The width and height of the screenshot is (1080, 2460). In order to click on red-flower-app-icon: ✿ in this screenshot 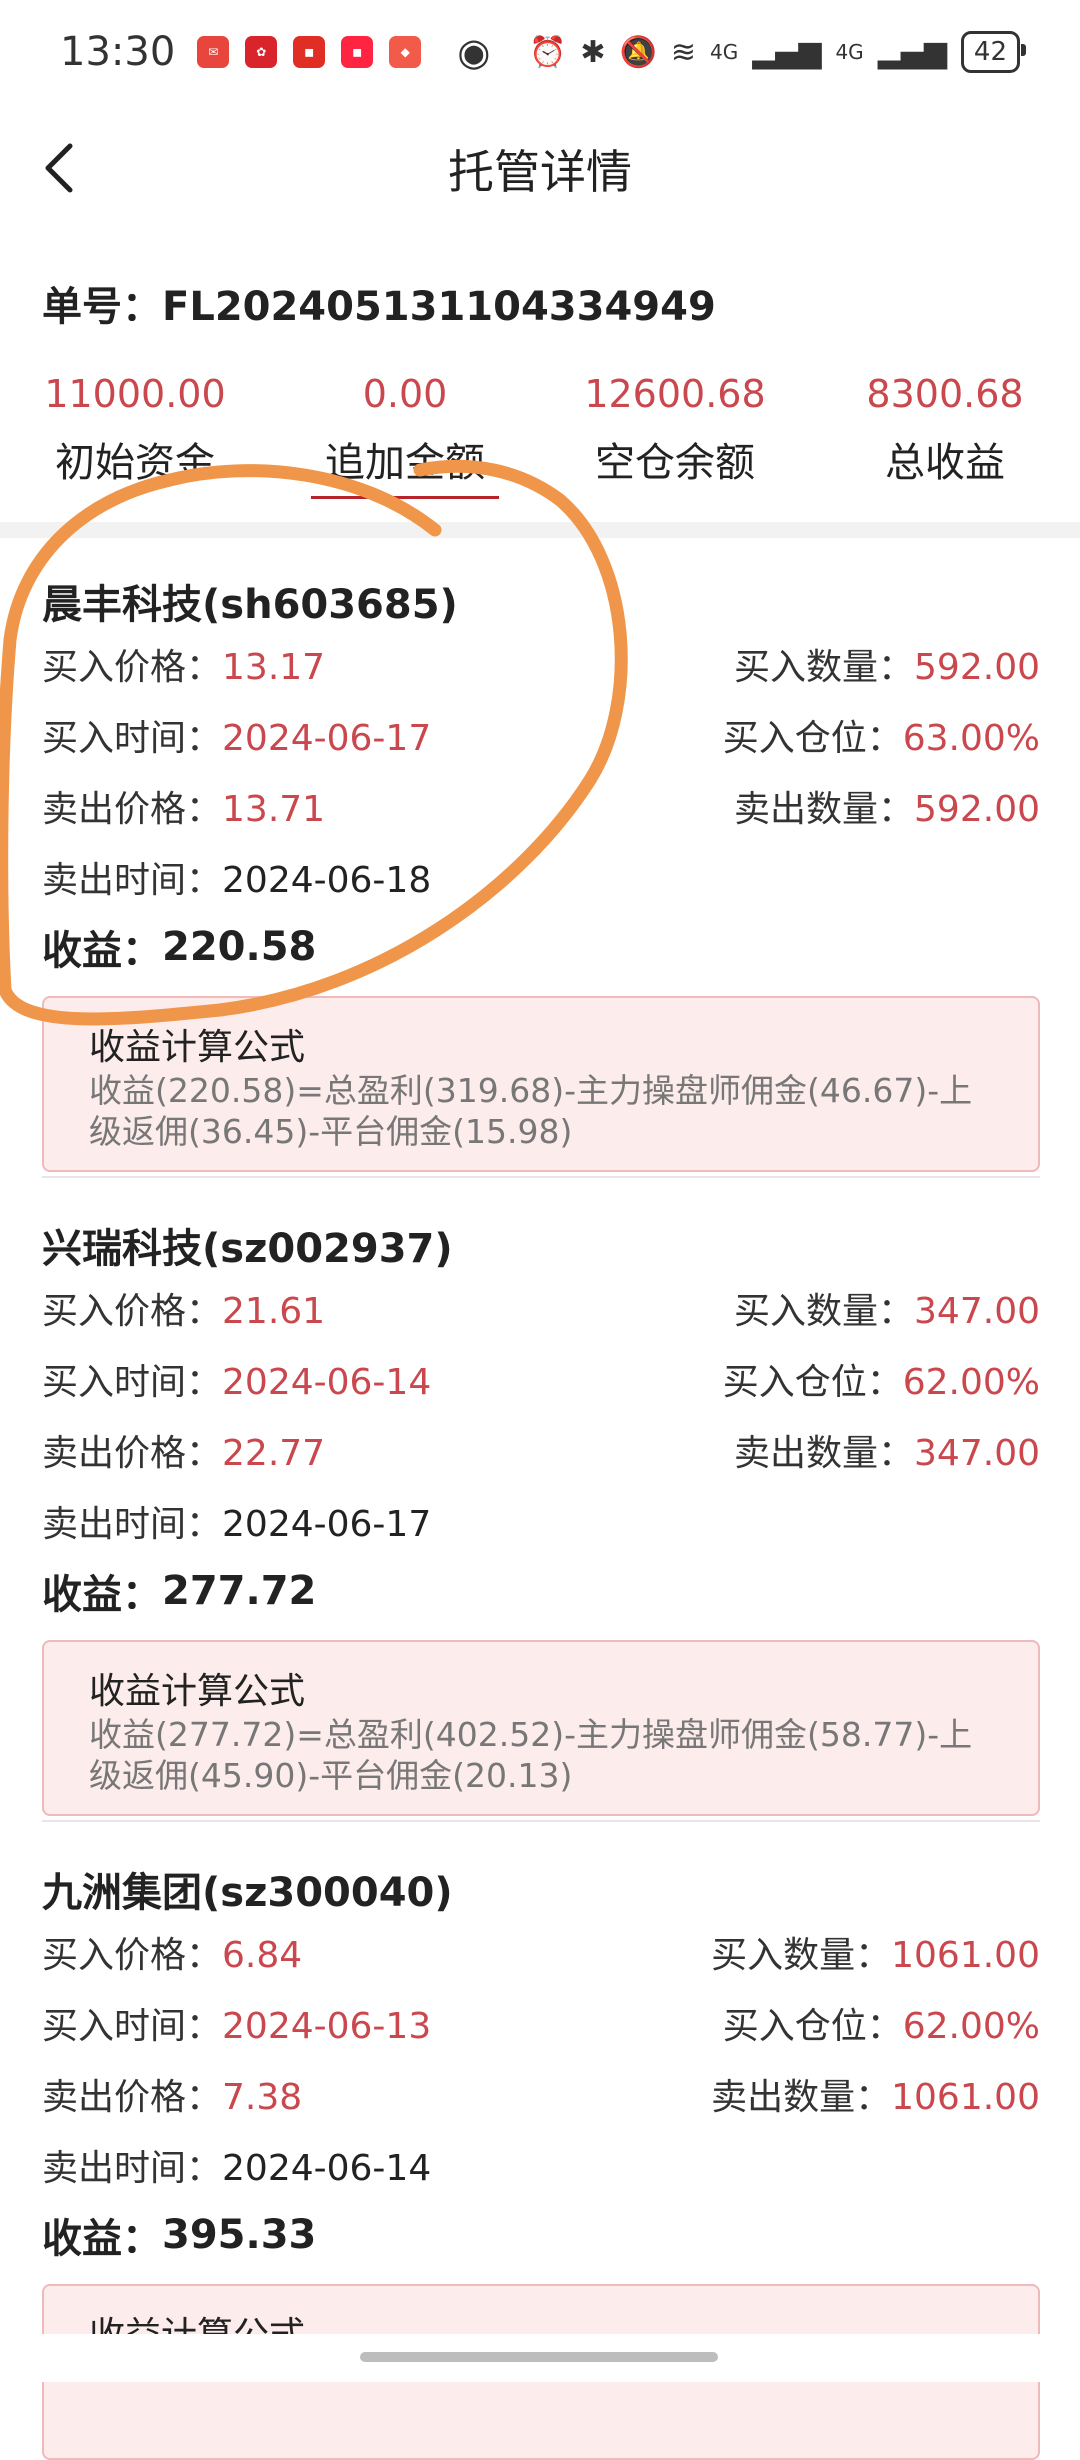, I will do `click(261, 52)`.